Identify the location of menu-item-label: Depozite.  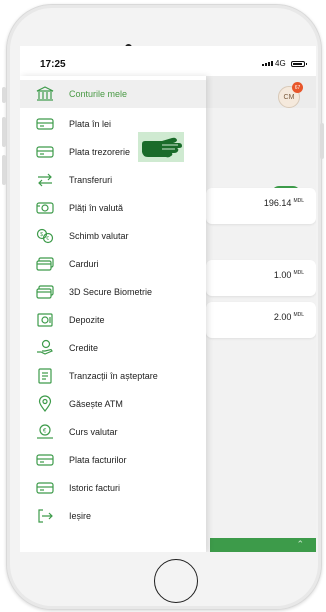
(87, 320).